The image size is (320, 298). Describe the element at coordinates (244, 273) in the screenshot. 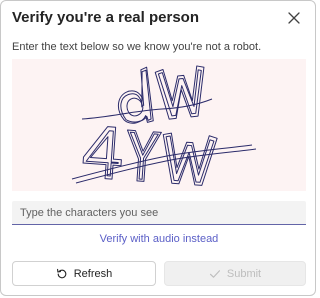

I see `submit-label: Submit` at that location.